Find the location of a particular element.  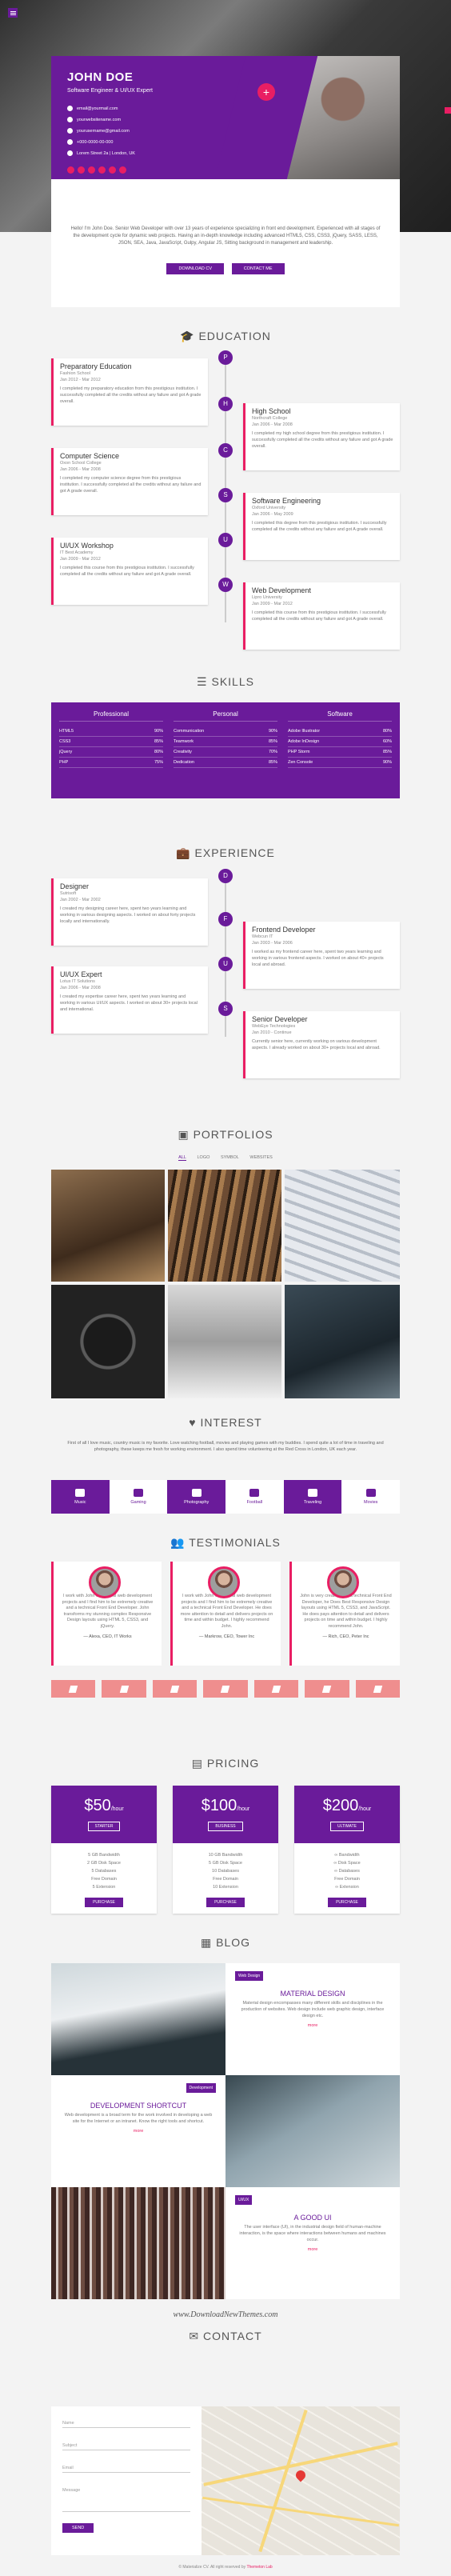

twitter-icon is located at coordinates (81, 170).